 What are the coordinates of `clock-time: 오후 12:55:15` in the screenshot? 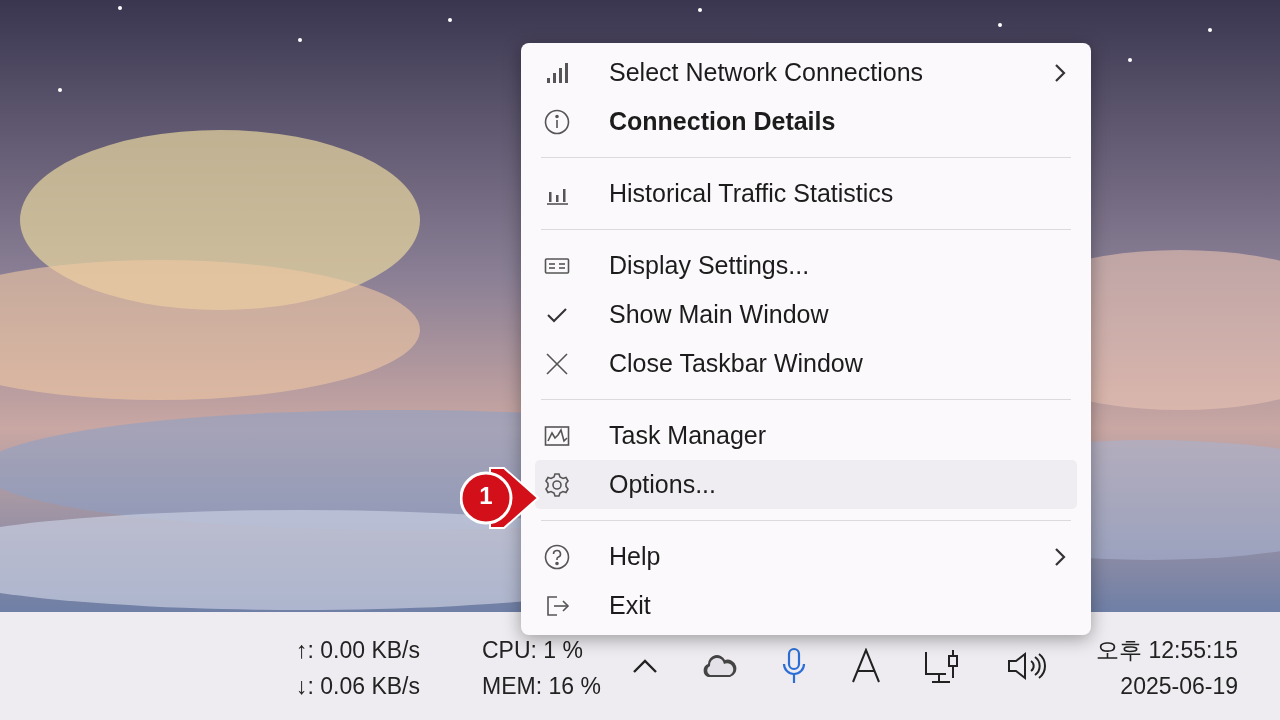 It's located at (1167, 650).